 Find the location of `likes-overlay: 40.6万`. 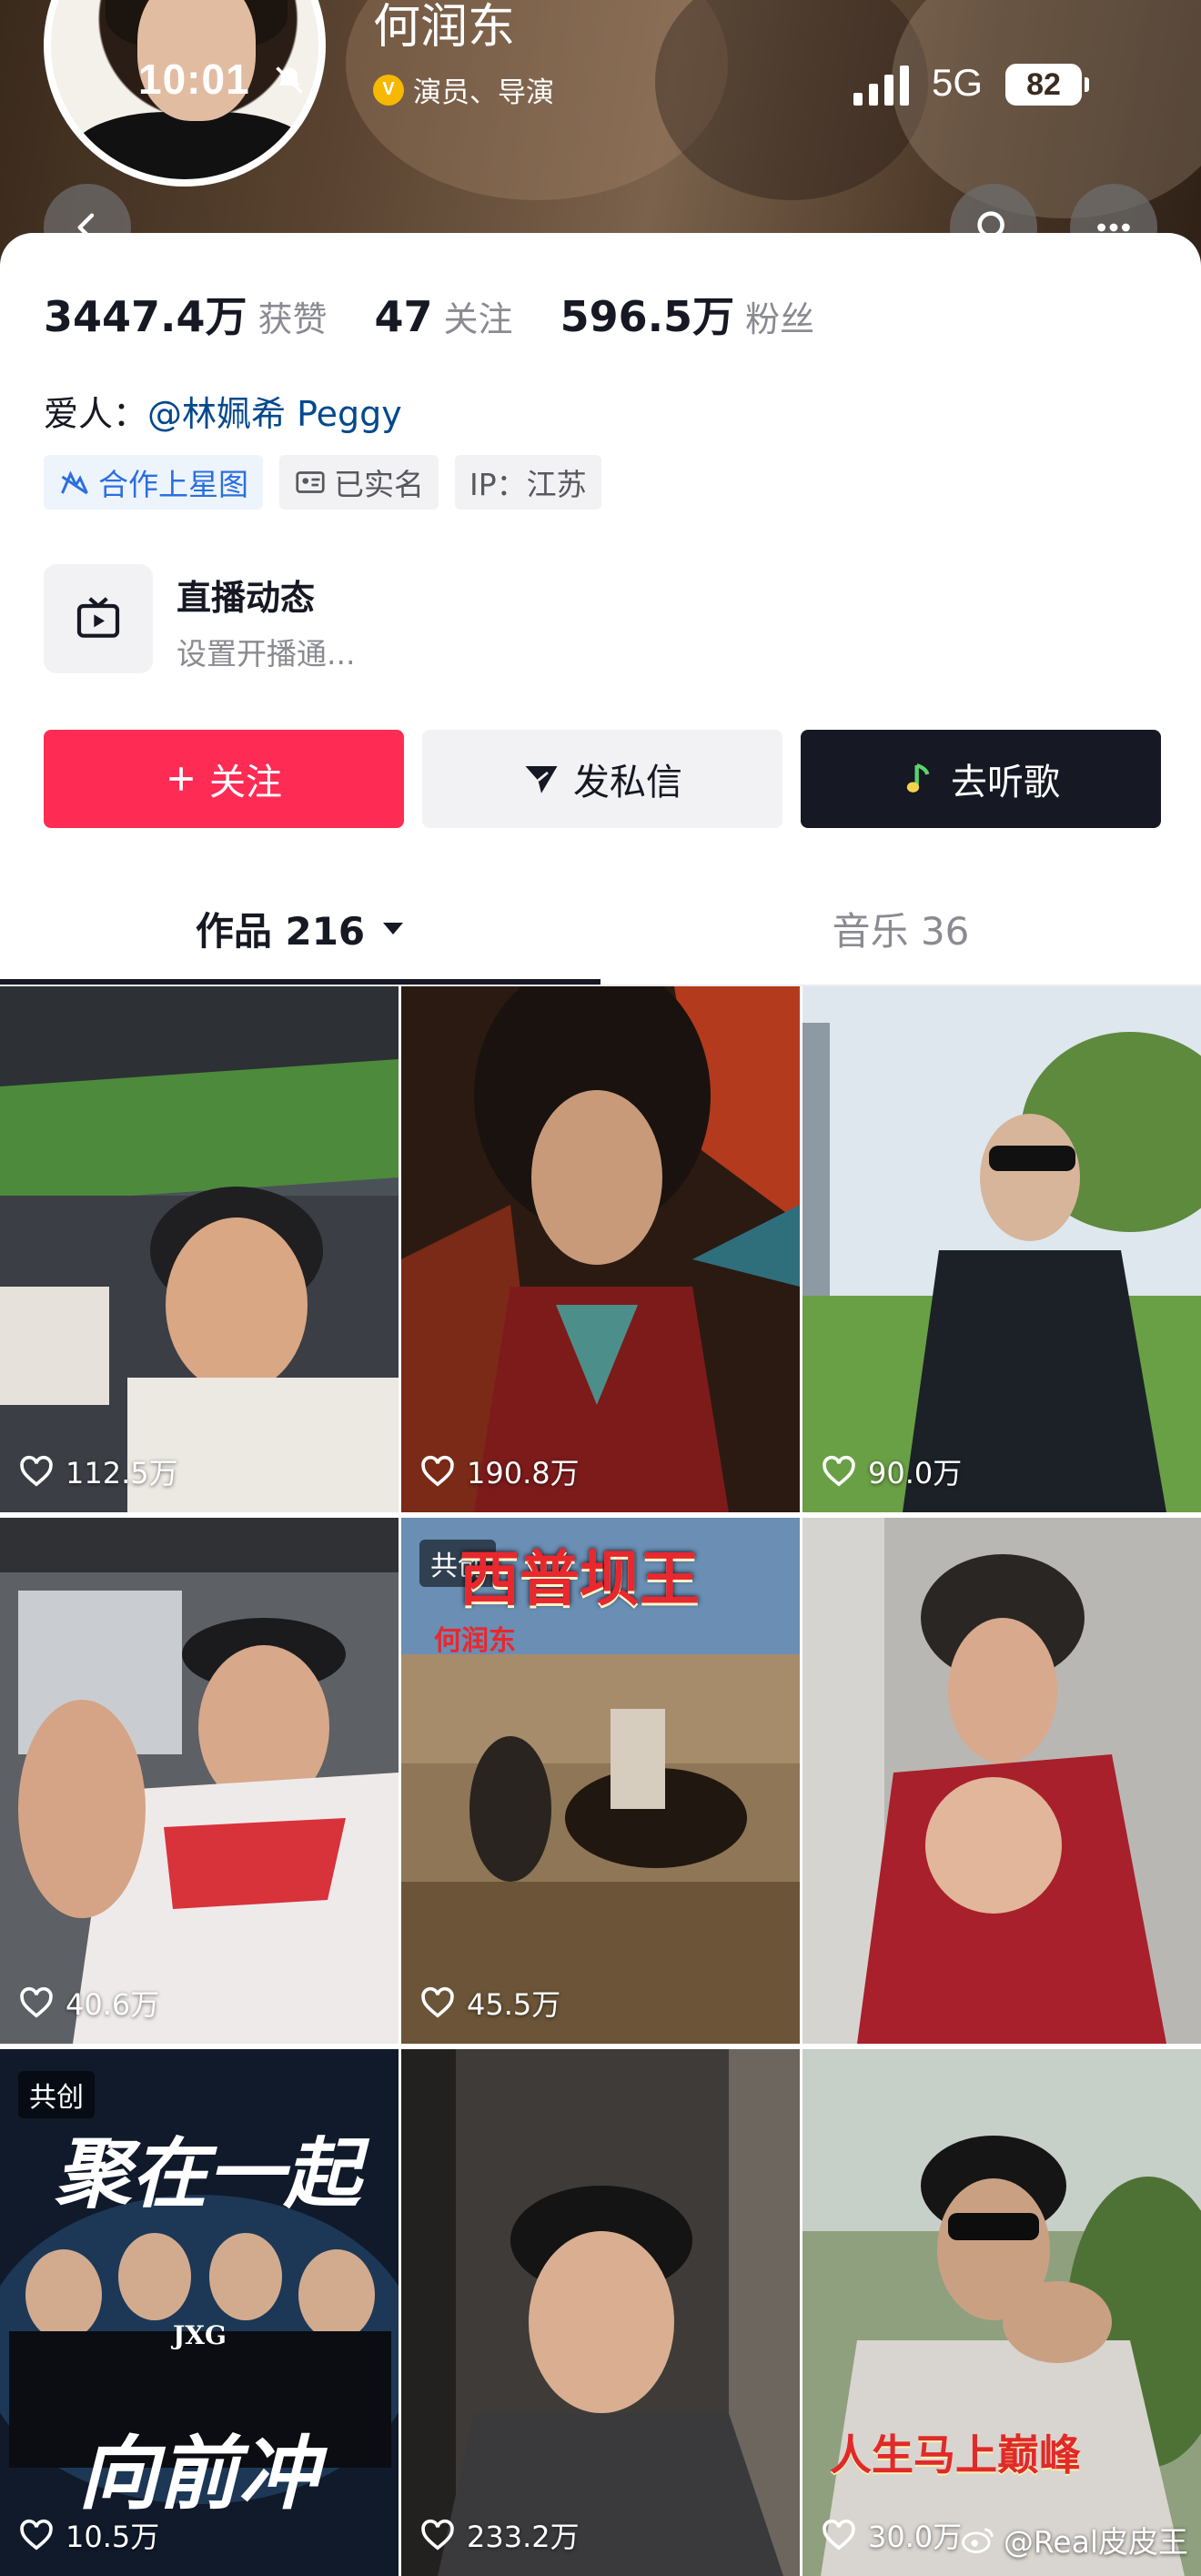

likes-overlay: 40.6万 is located at coordinates (88, 2003).